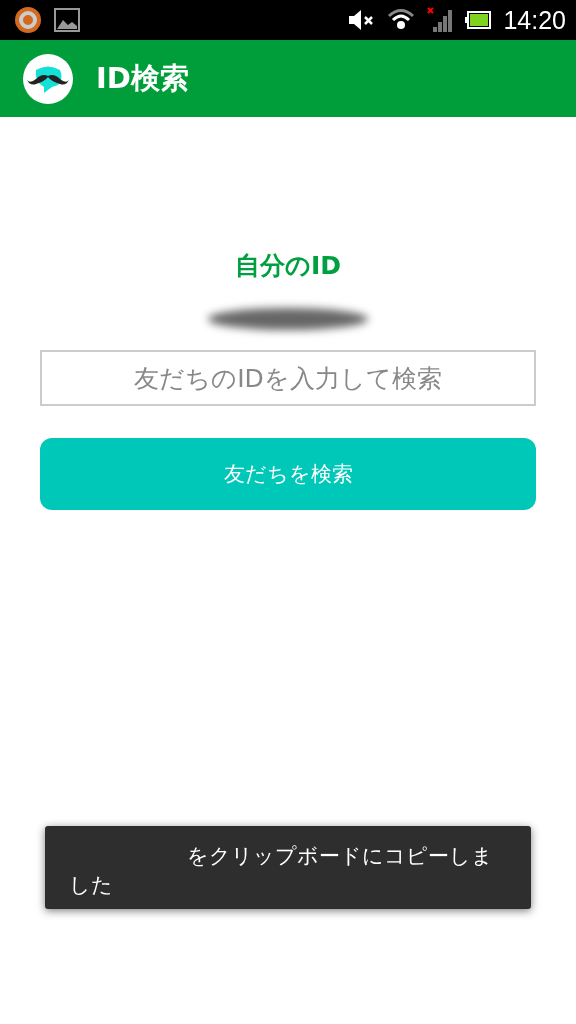  Describe the element at coordinates (281, 871) in the screenshot. I see `toast-message: をクリップボードにコピーしました` at that location.